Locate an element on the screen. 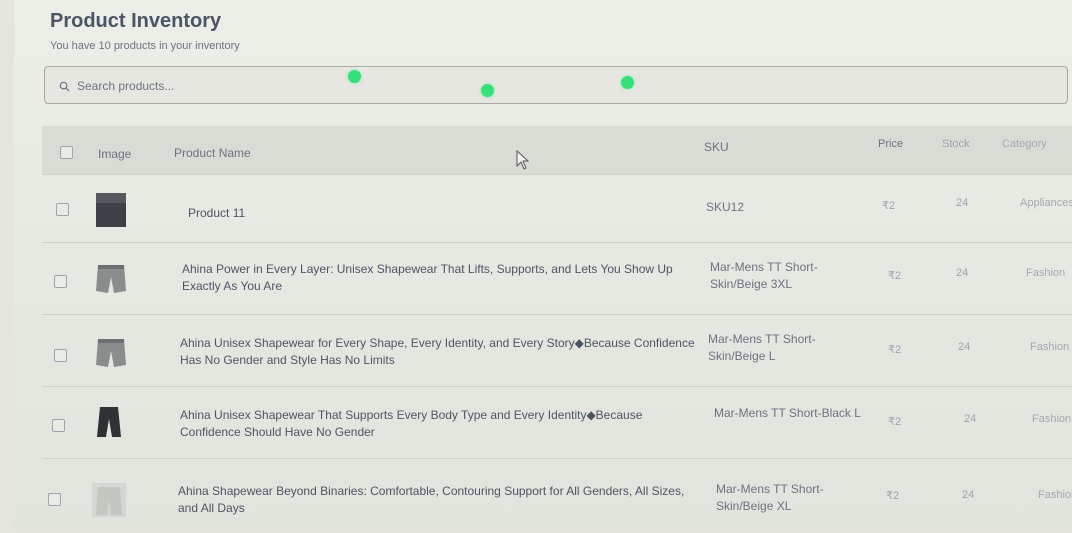  page-title: Product Inventory is located at coordinates (136, 21).